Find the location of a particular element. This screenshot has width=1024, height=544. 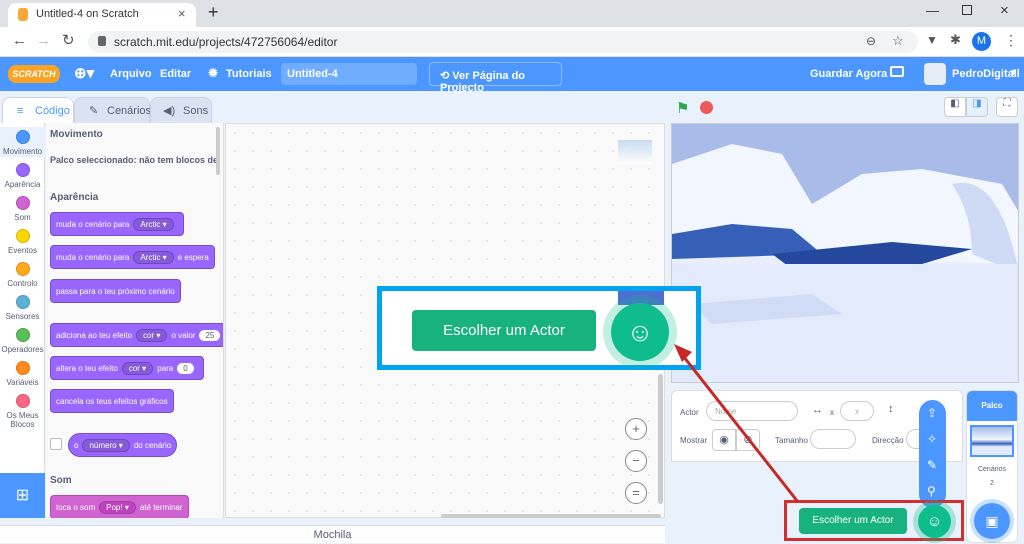

language-globe-icon: ⊕▾ is located at coordinates (84, 73).